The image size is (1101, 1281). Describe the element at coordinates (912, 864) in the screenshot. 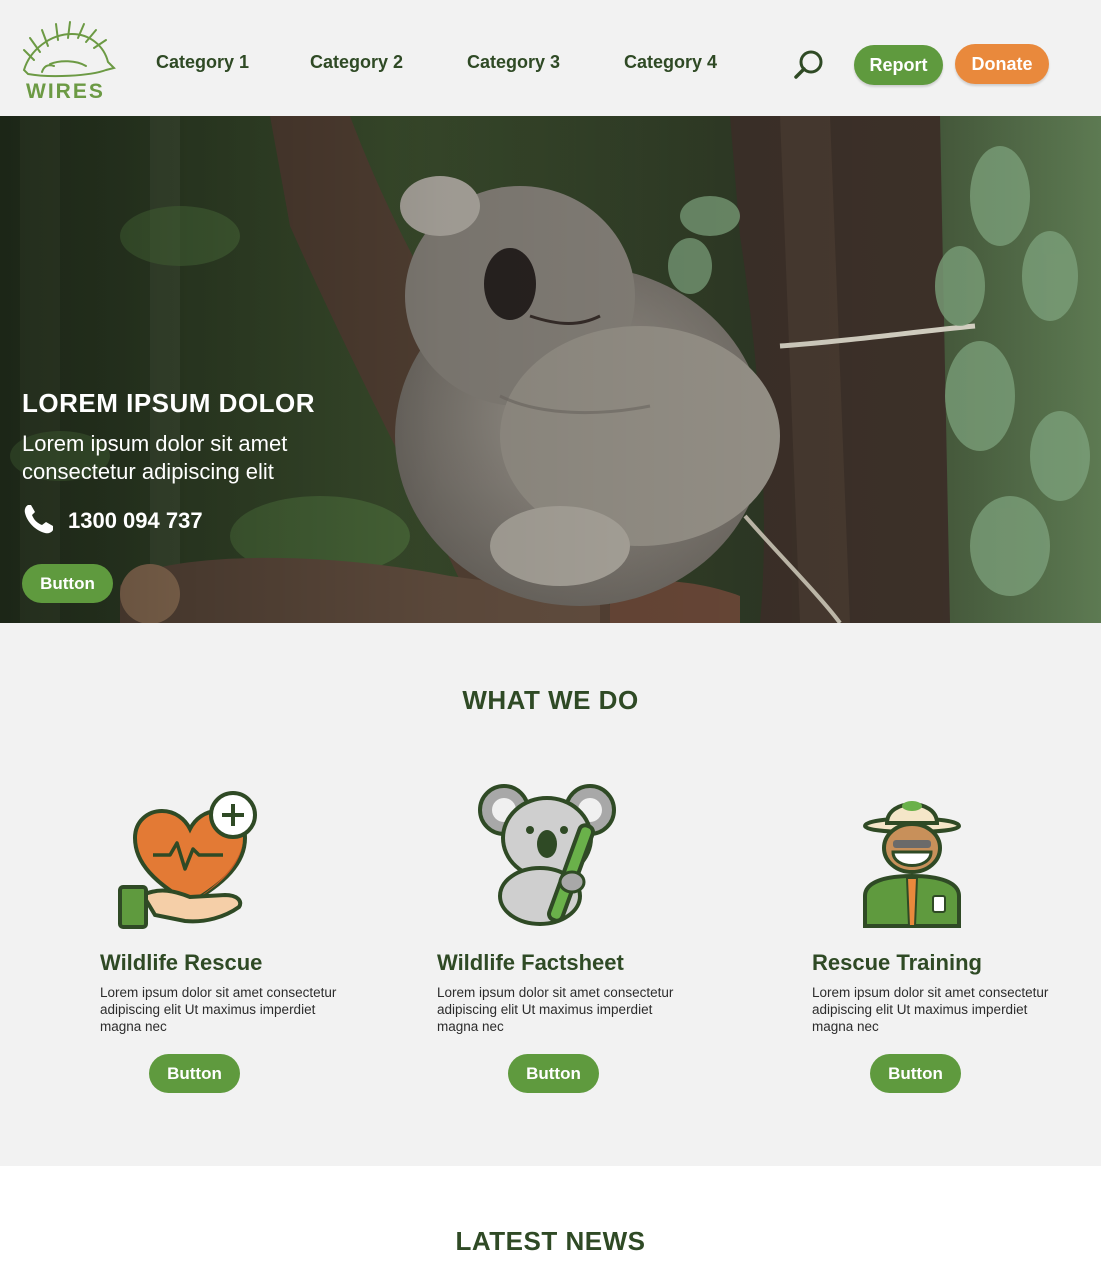

I see `ranger-icon` at that location.